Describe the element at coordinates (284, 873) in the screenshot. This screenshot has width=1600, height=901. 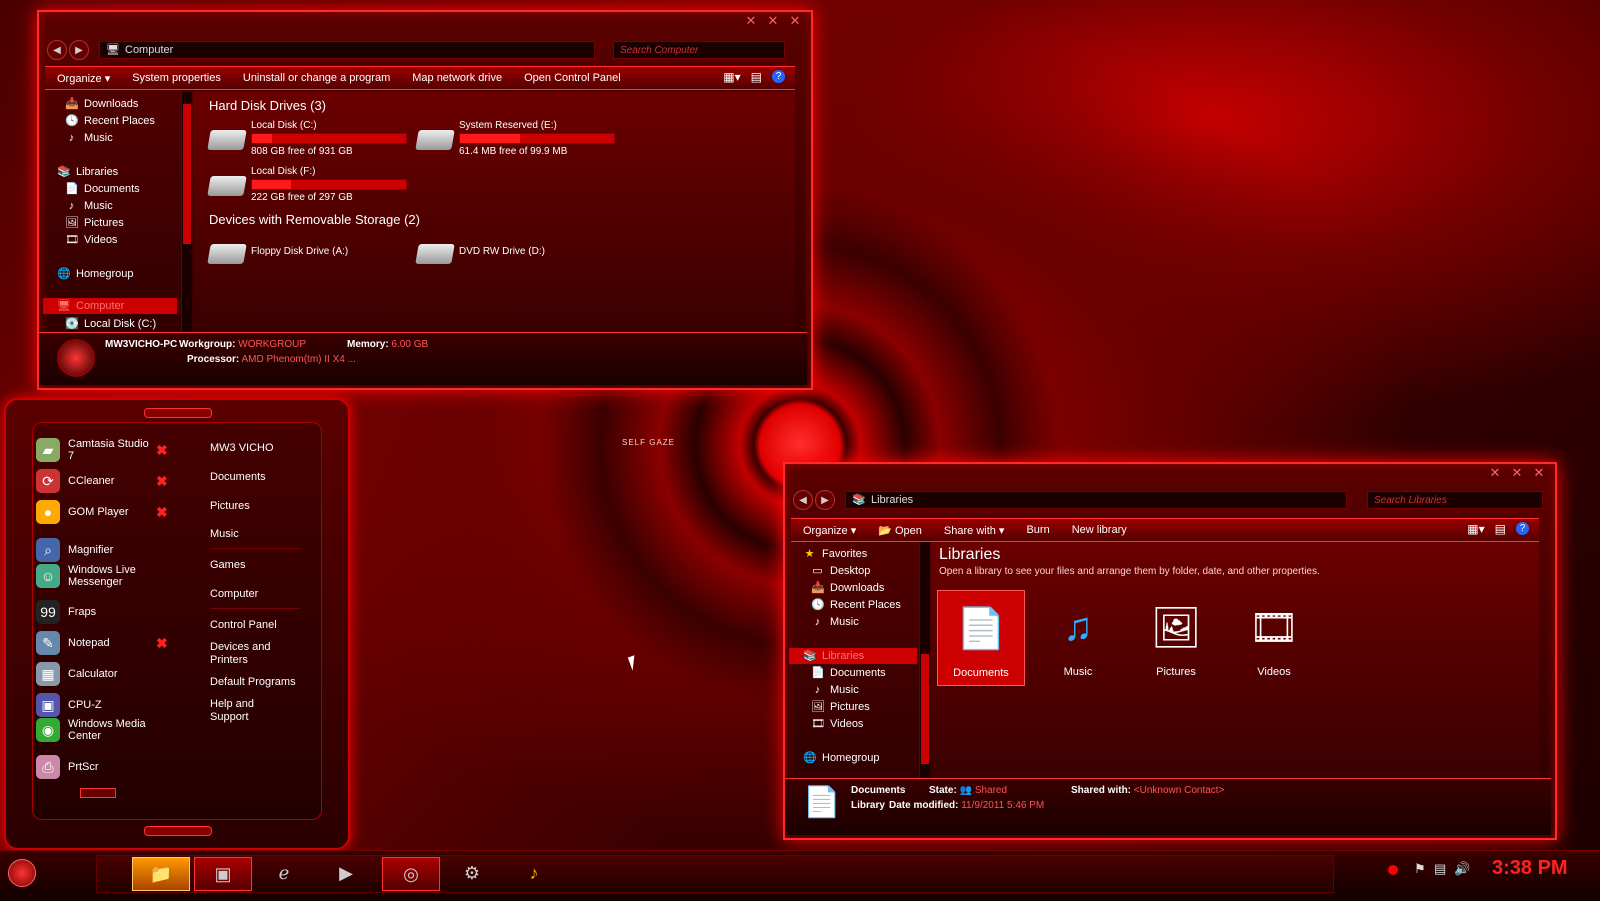
I see `taskbar-ie-icon: ℯ` at that location.